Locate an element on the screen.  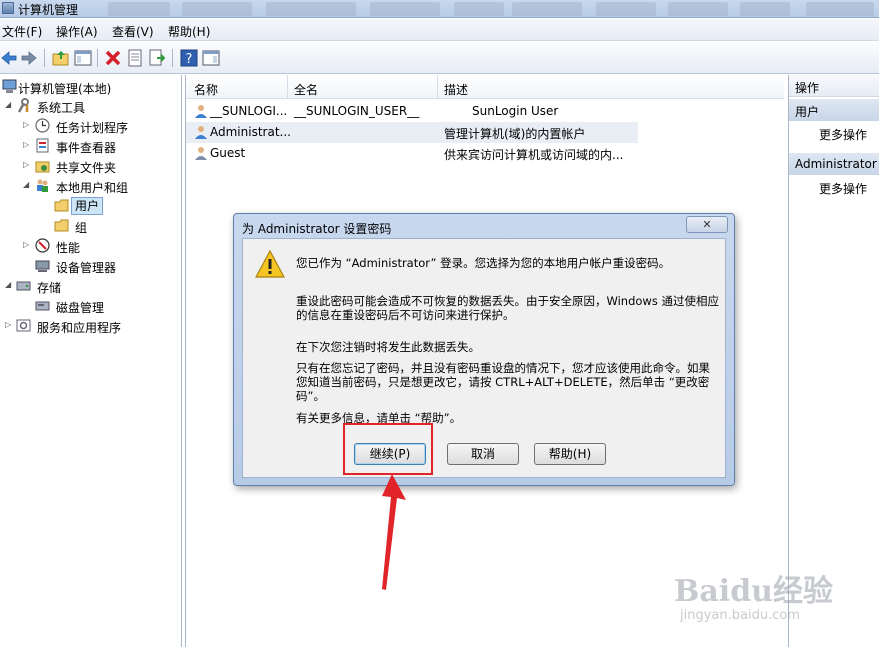
close-button: ✕ is located at coordinates (707, 224).